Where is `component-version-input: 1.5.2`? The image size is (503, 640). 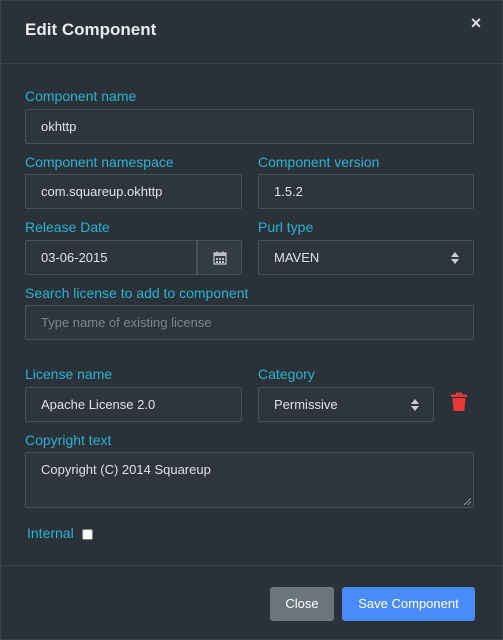 component-version-input: 1.5.2 is located at coordinates (366, 191).